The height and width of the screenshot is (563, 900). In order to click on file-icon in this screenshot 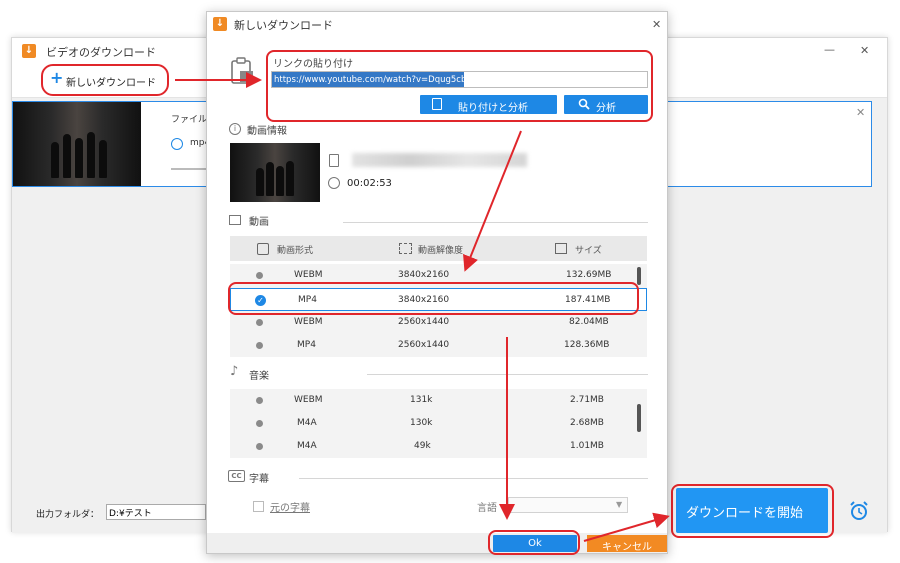, I will do `click(334, 160)`.